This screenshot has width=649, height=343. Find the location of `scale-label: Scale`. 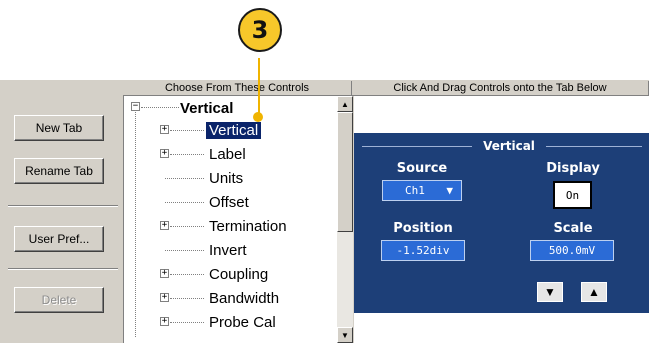

scale-label: Scale is located at coordinates (573, 228).